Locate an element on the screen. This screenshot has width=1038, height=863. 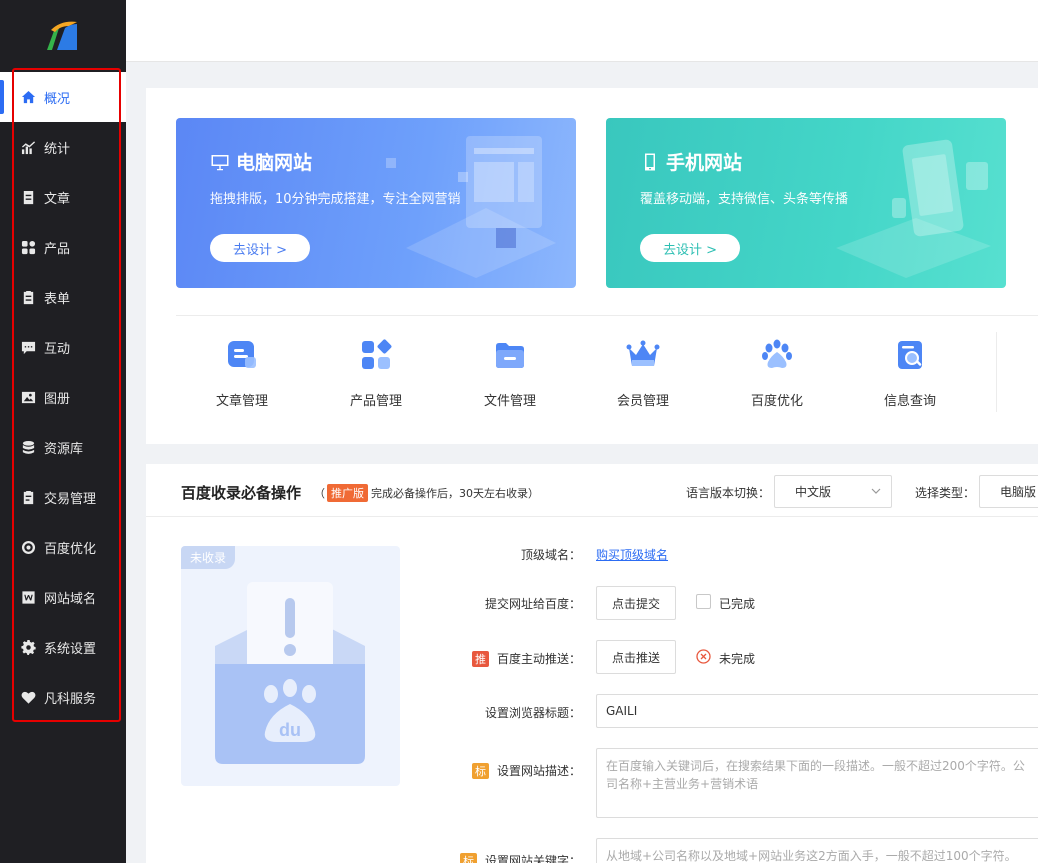
clipboard-icon is located at coordinates (28, 297).